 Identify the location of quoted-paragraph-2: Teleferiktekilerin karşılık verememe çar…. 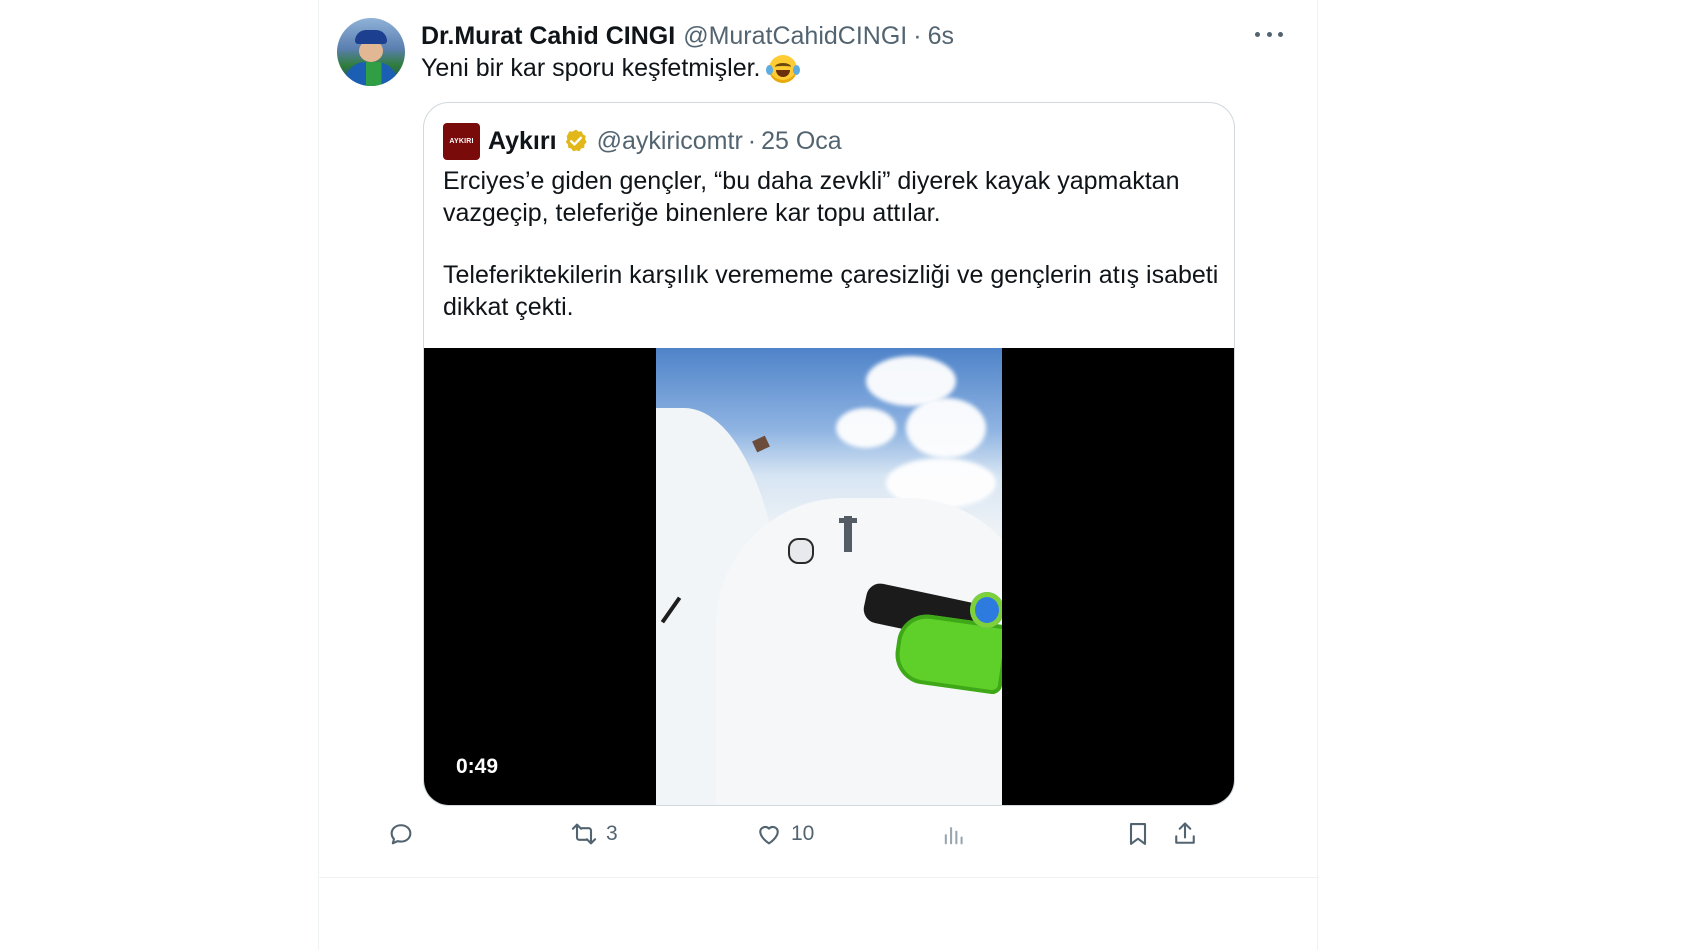
(831, 291).